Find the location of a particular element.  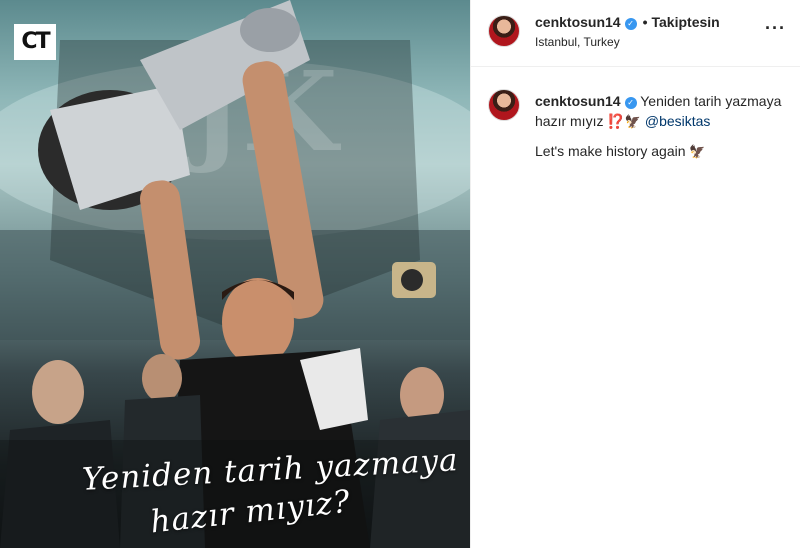

mention-link: @besiktas is located at coordinates (678, 121).